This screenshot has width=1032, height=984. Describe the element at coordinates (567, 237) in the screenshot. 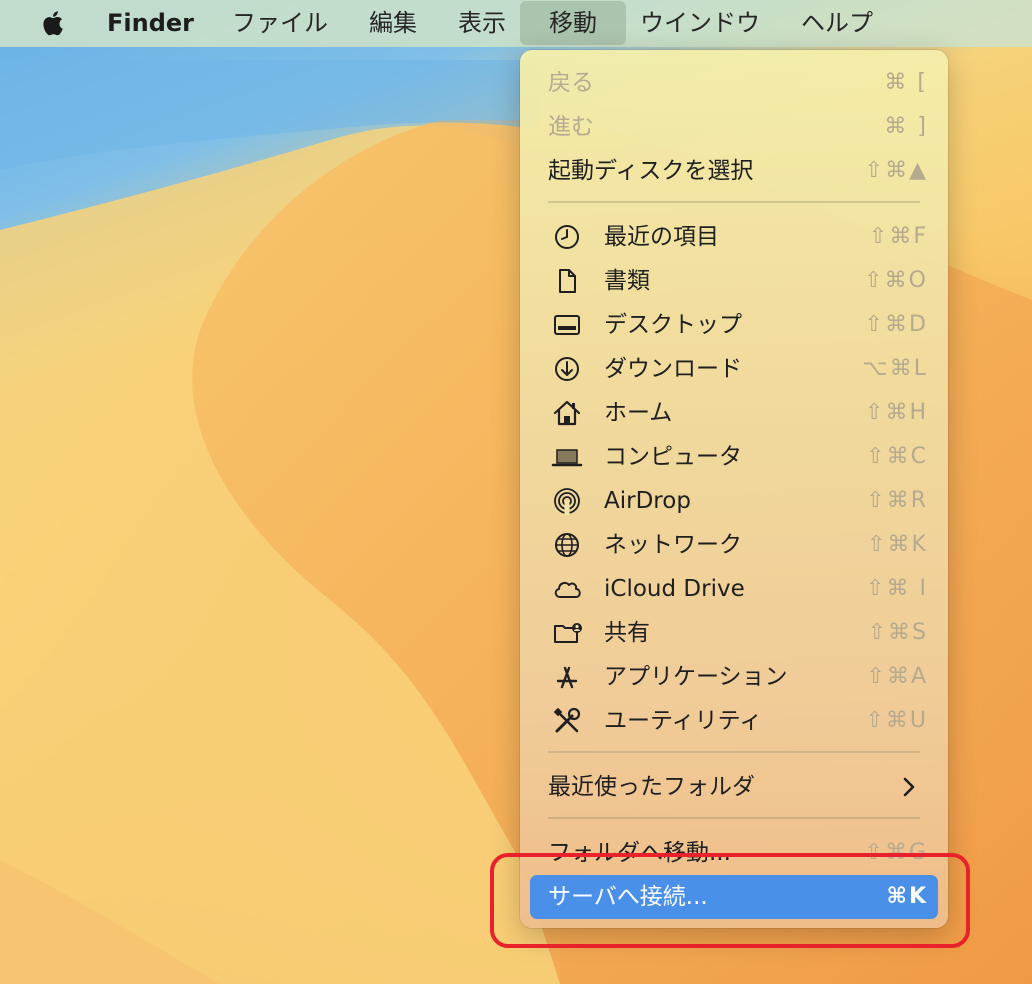

I see `clock-icon` at that location.